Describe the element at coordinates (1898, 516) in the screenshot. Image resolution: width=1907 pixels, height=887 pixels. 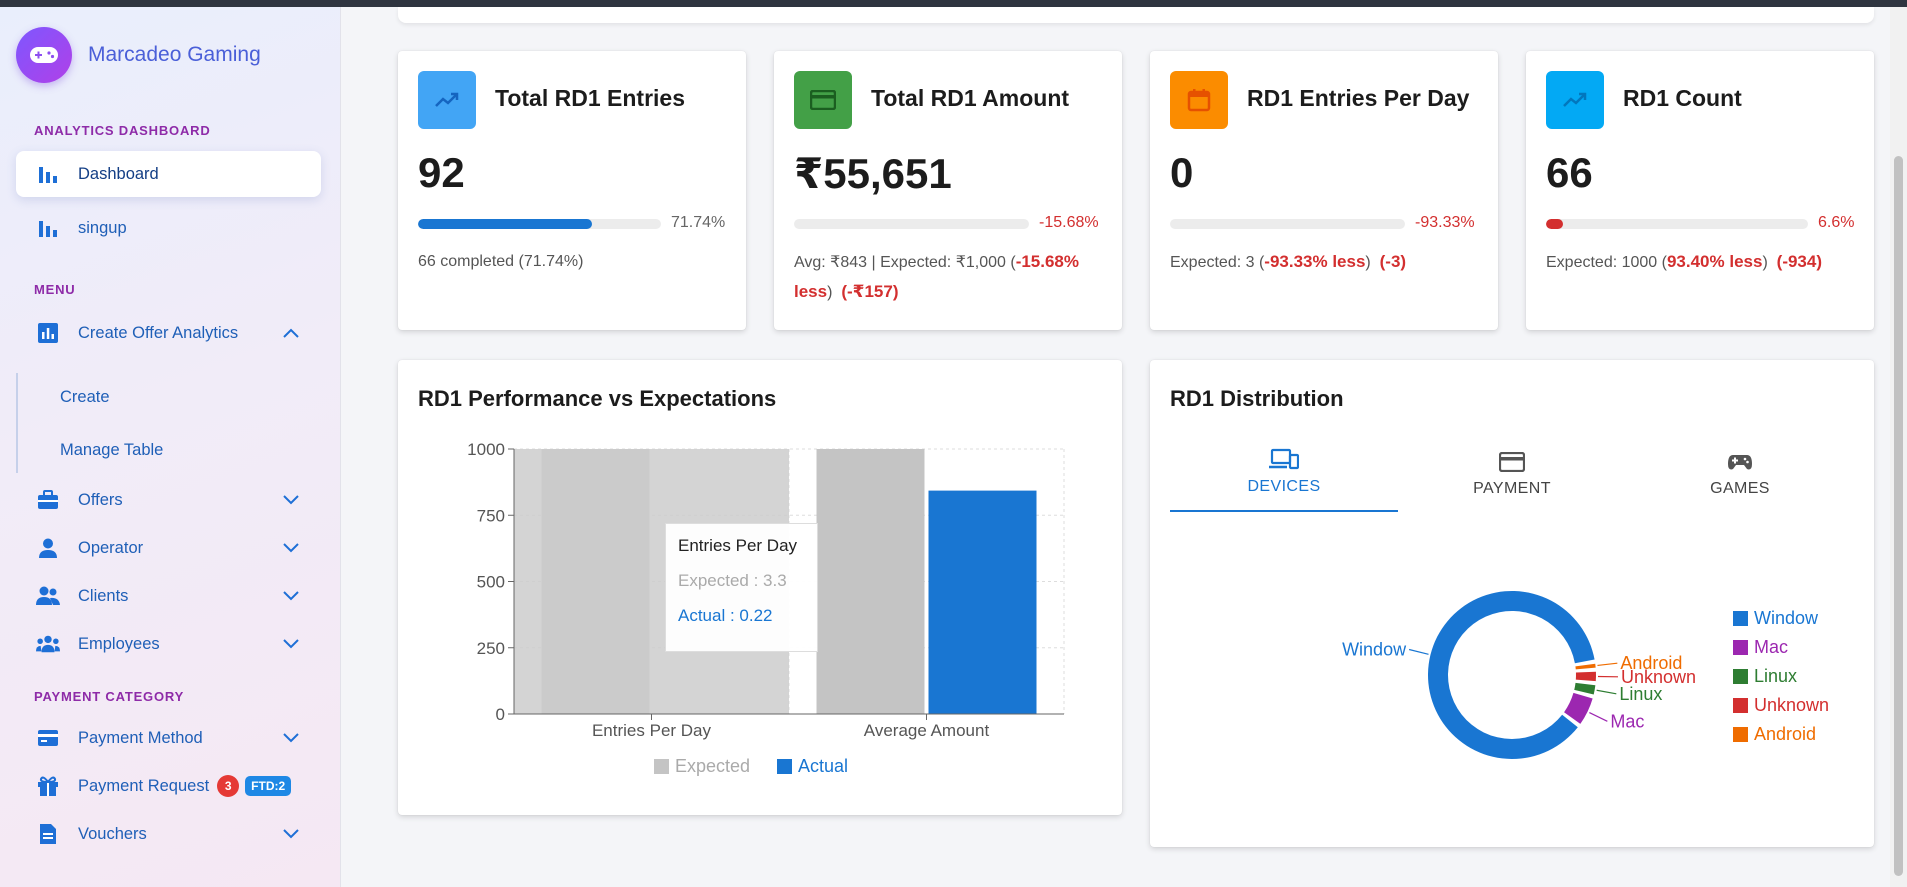
I see `scrollbar-thumb` at that location.